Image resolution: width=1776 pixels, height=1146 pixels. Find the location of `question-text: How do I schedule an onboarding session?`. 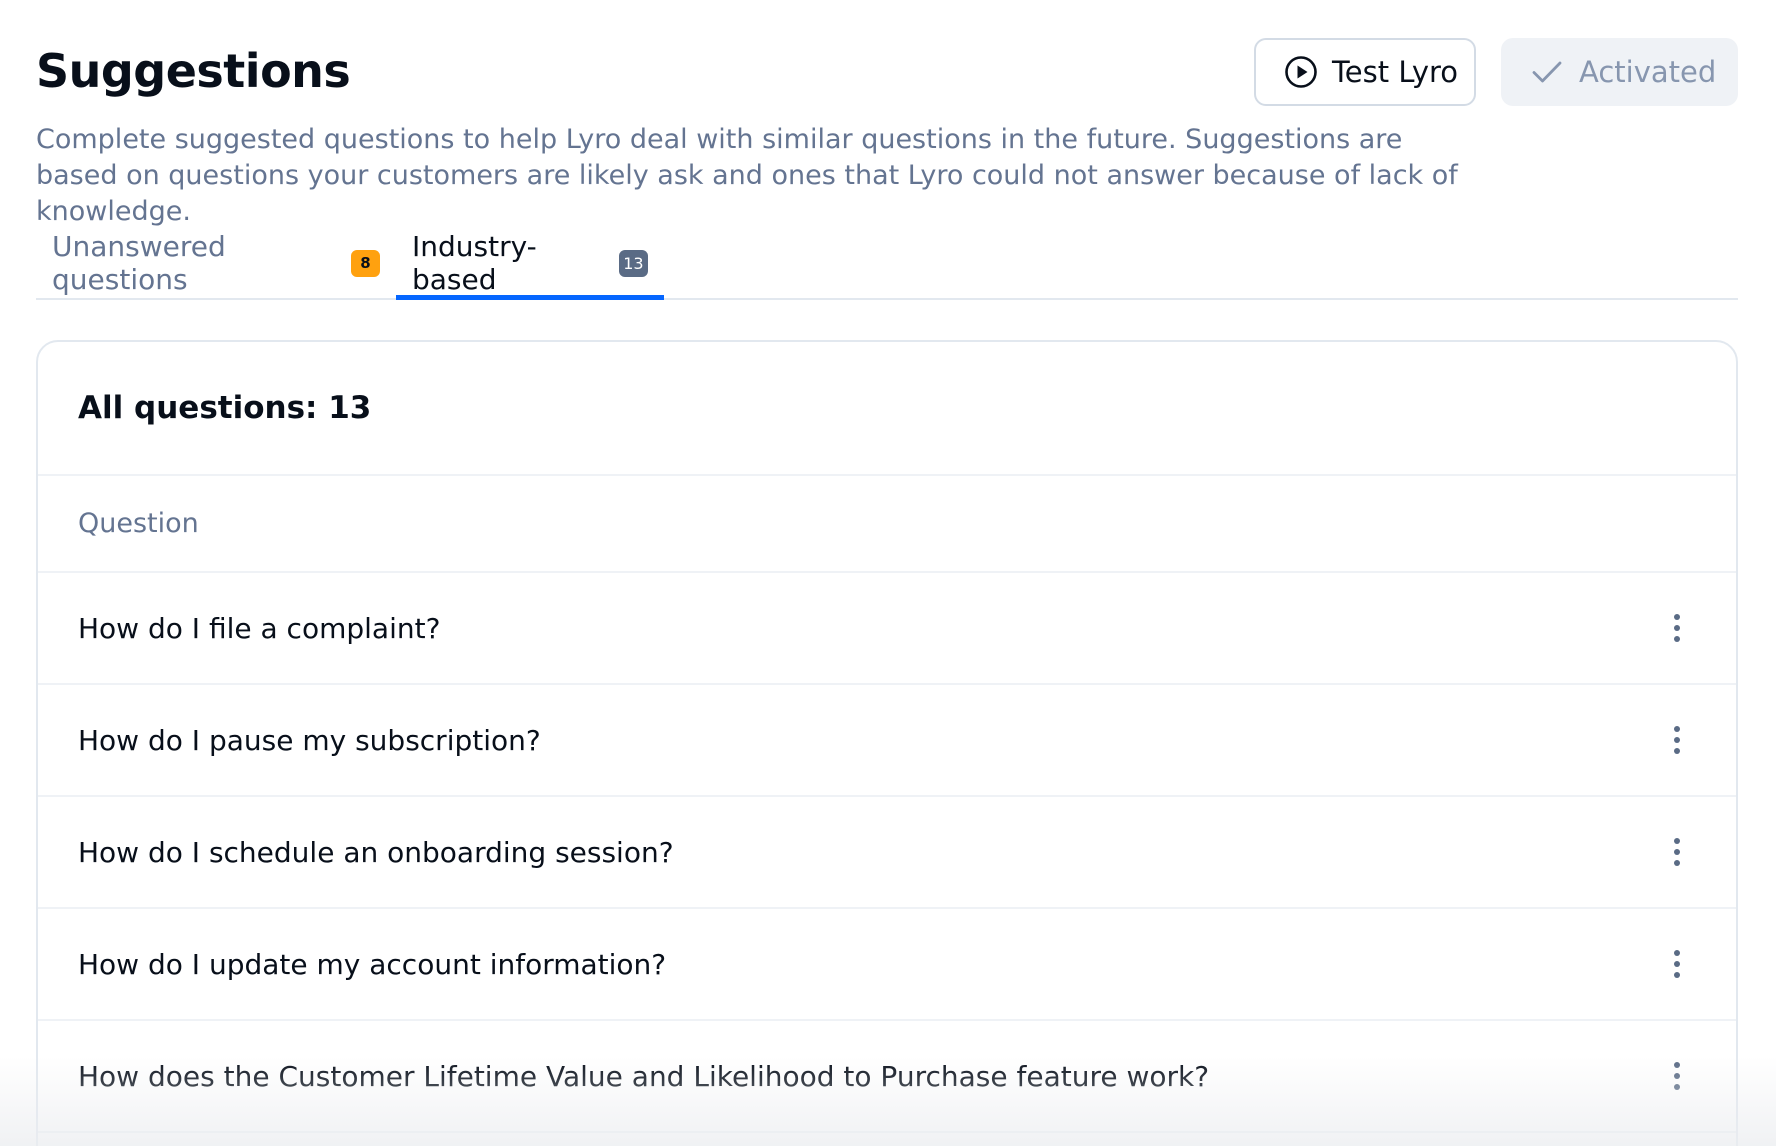

question-text: How do I schedule an onboarding session? is located at coordinates (376, 852).